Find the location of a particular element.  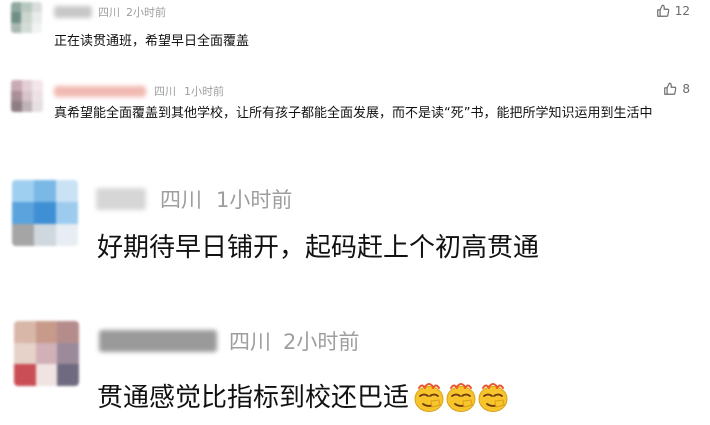

emoji-group is located at coordinates (459, 396).